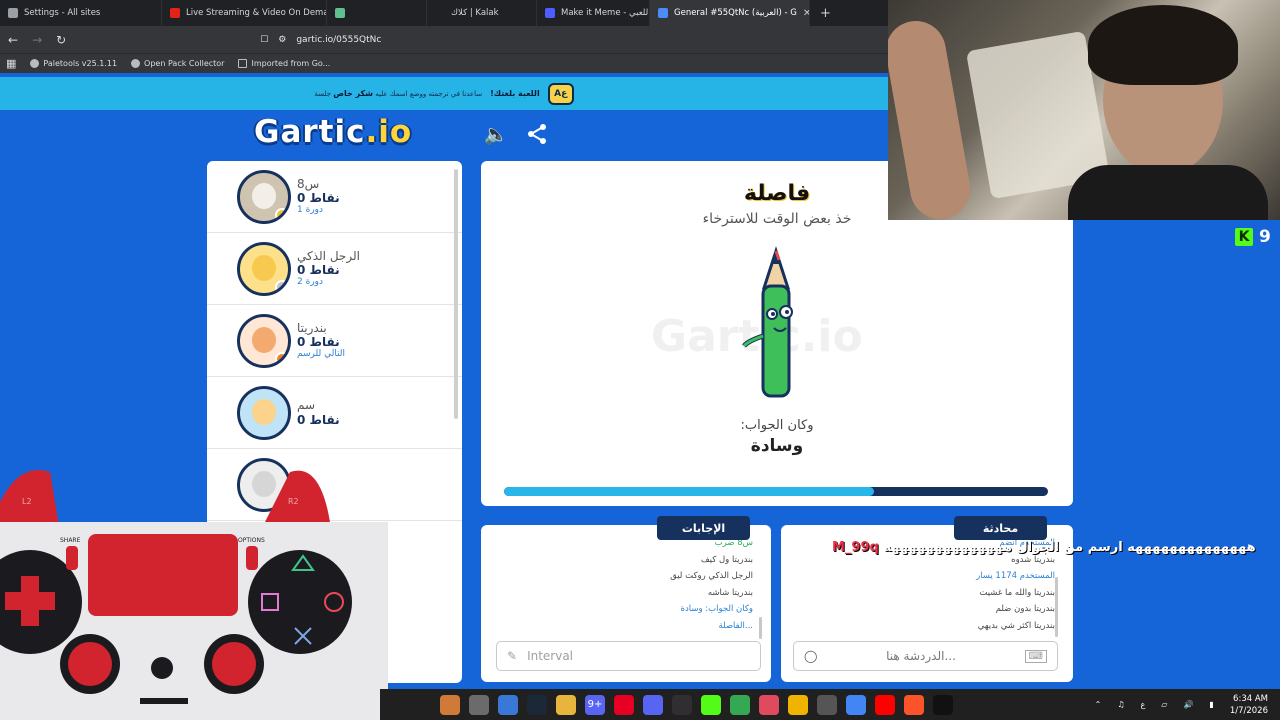  I want to click on youtube-icon, so click(885, 704).